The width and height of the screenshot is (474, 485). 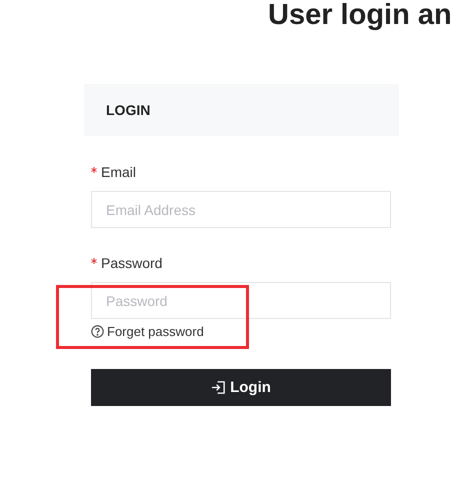 What do you see at coordinates (128, 110) in the screenshot?
I see `panel-title: LOGIN` at bounding box center [128, 110].